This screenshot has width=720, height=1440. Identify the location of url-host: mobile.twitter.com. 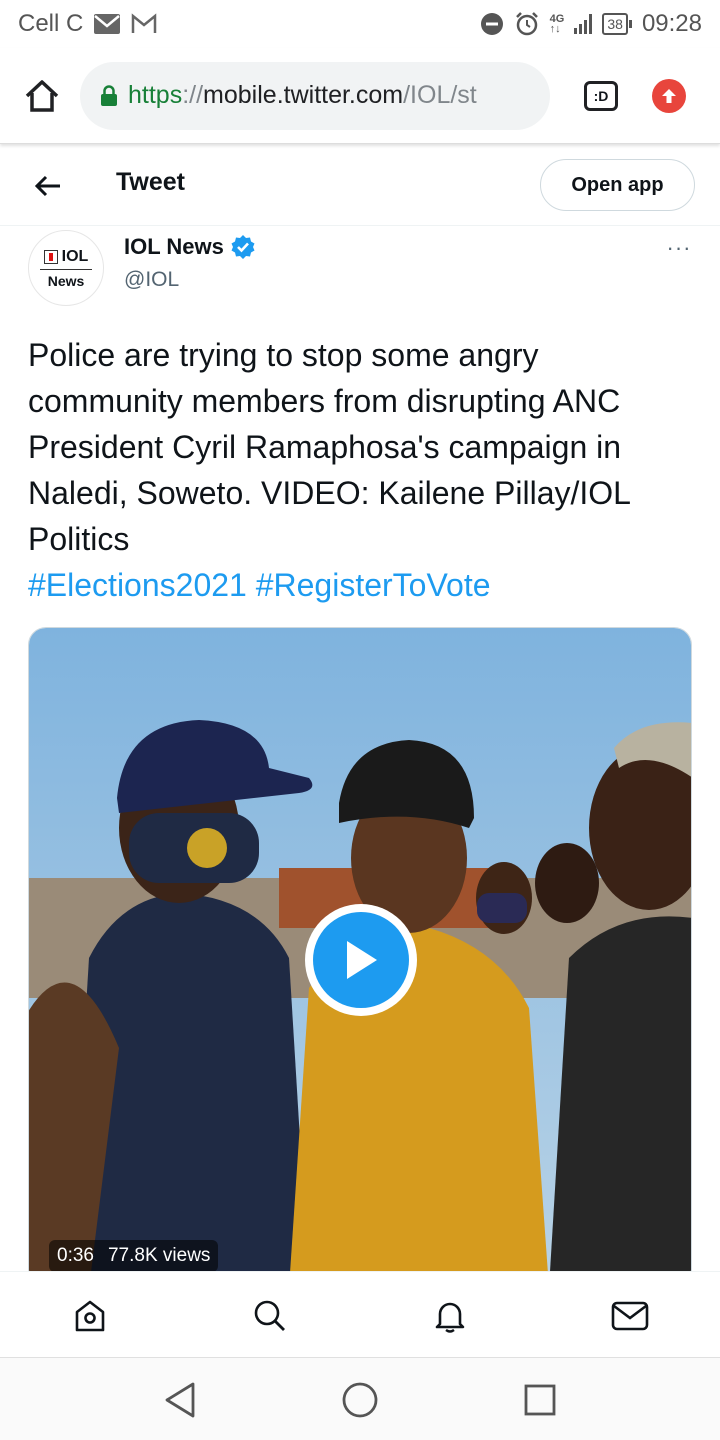
(303, 95).